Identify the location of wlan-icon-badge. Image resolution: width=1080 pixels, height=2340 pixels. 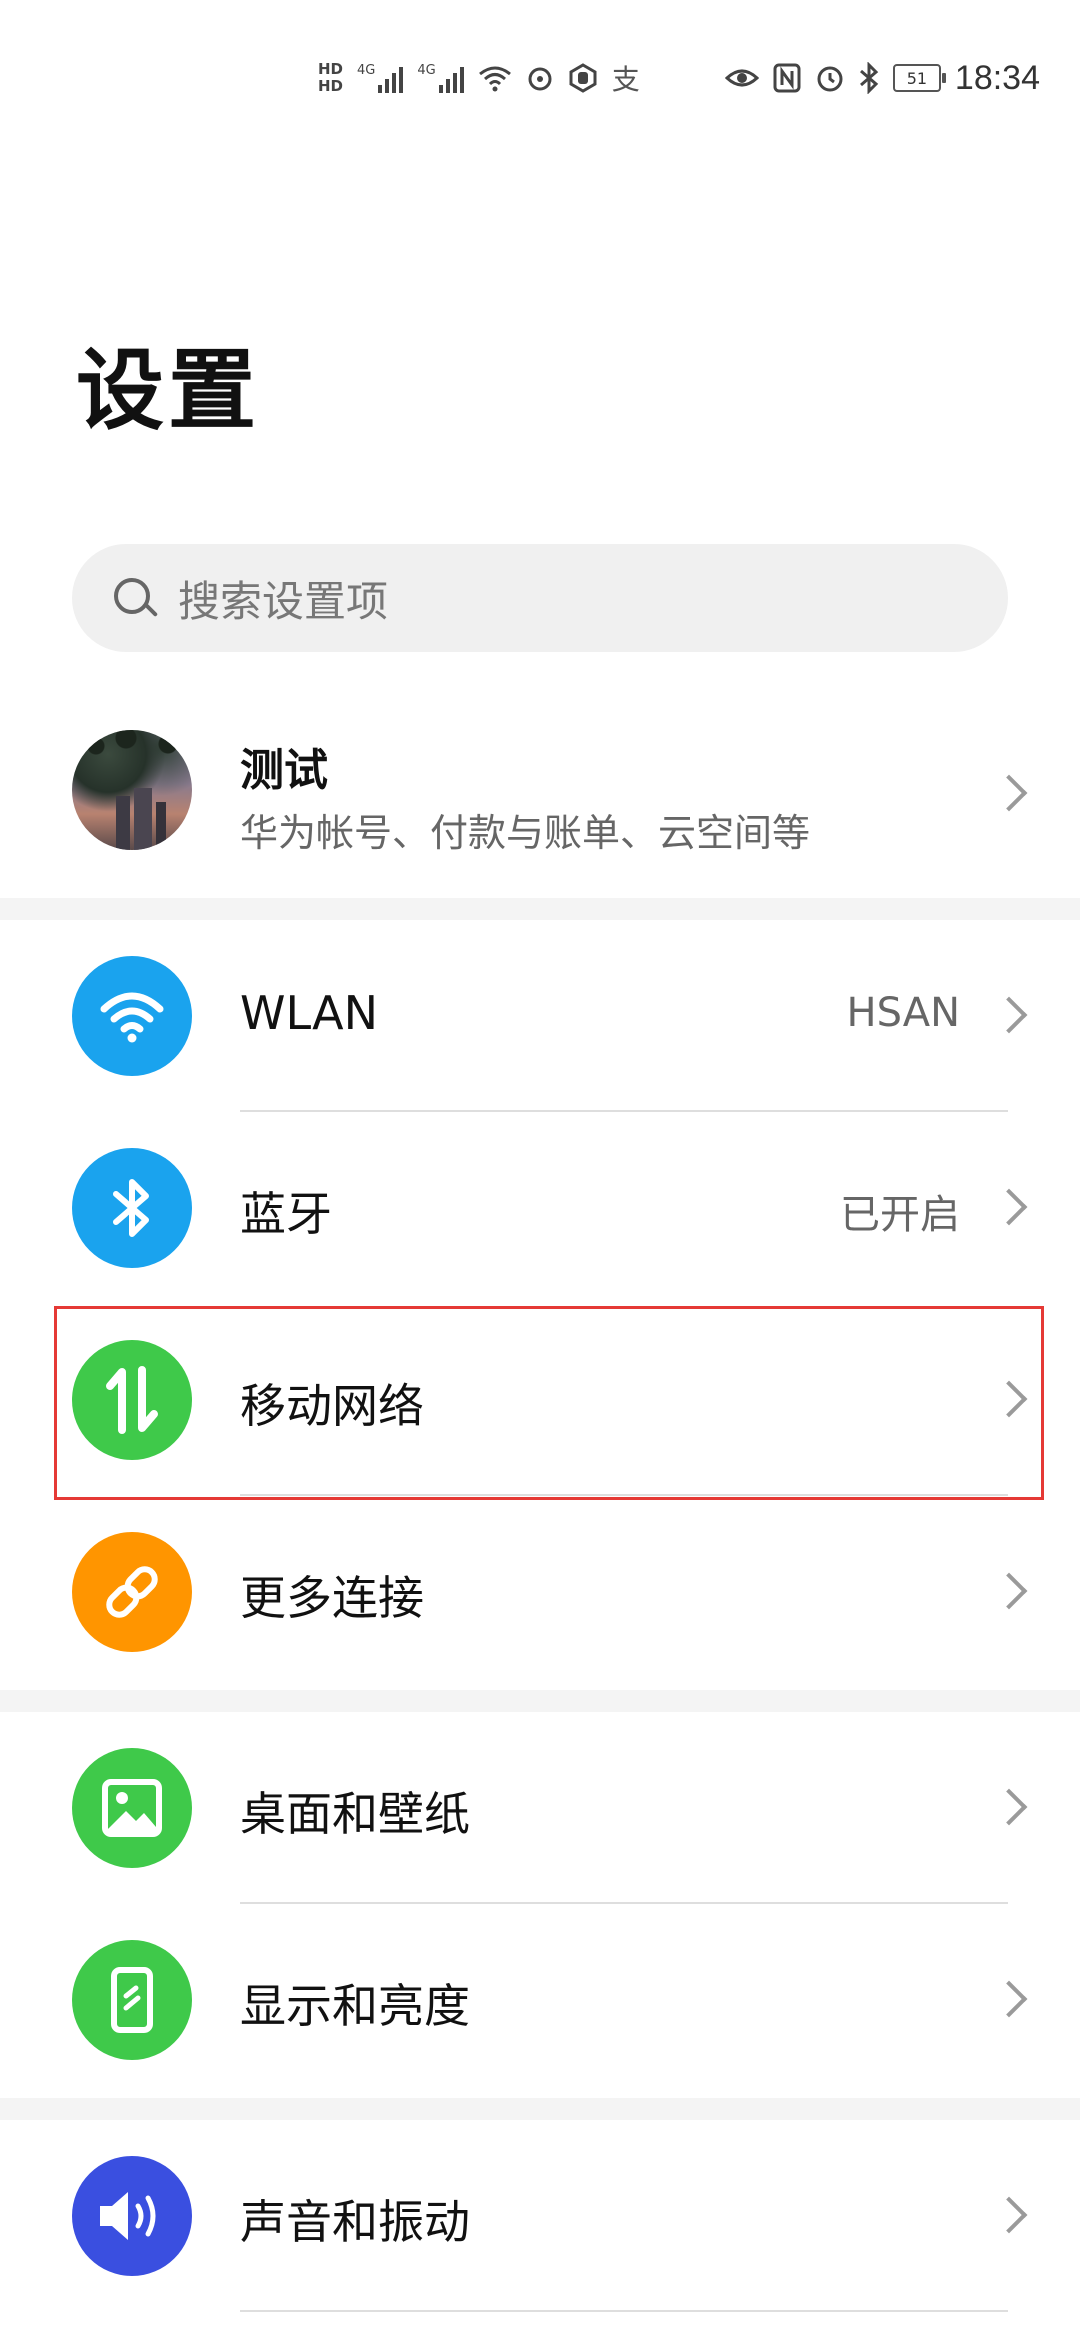
(132, 1016).